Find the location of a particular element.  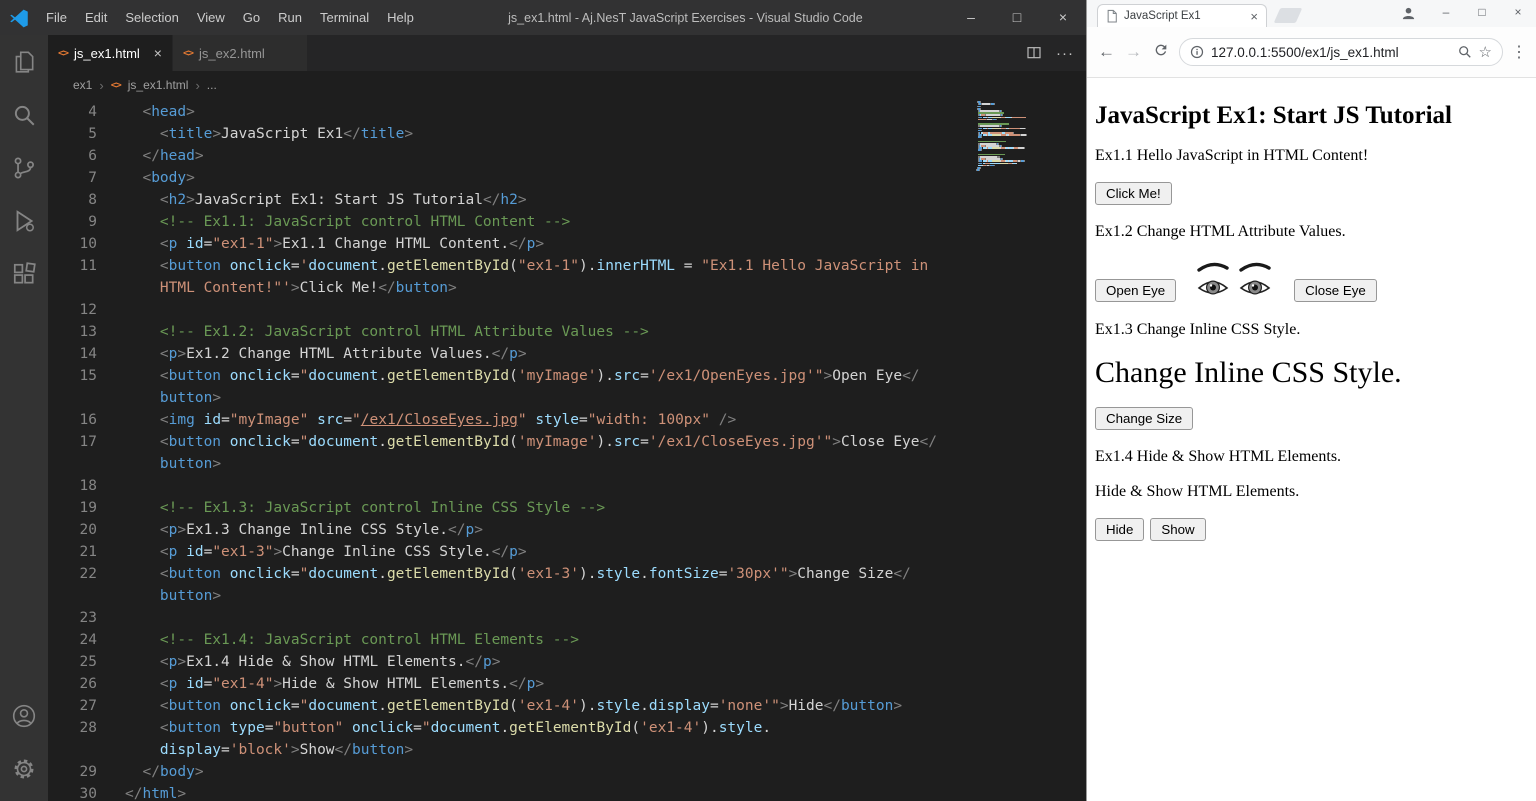

browser-menu-icon: ⋮ is located at coordinates (1519, 52).